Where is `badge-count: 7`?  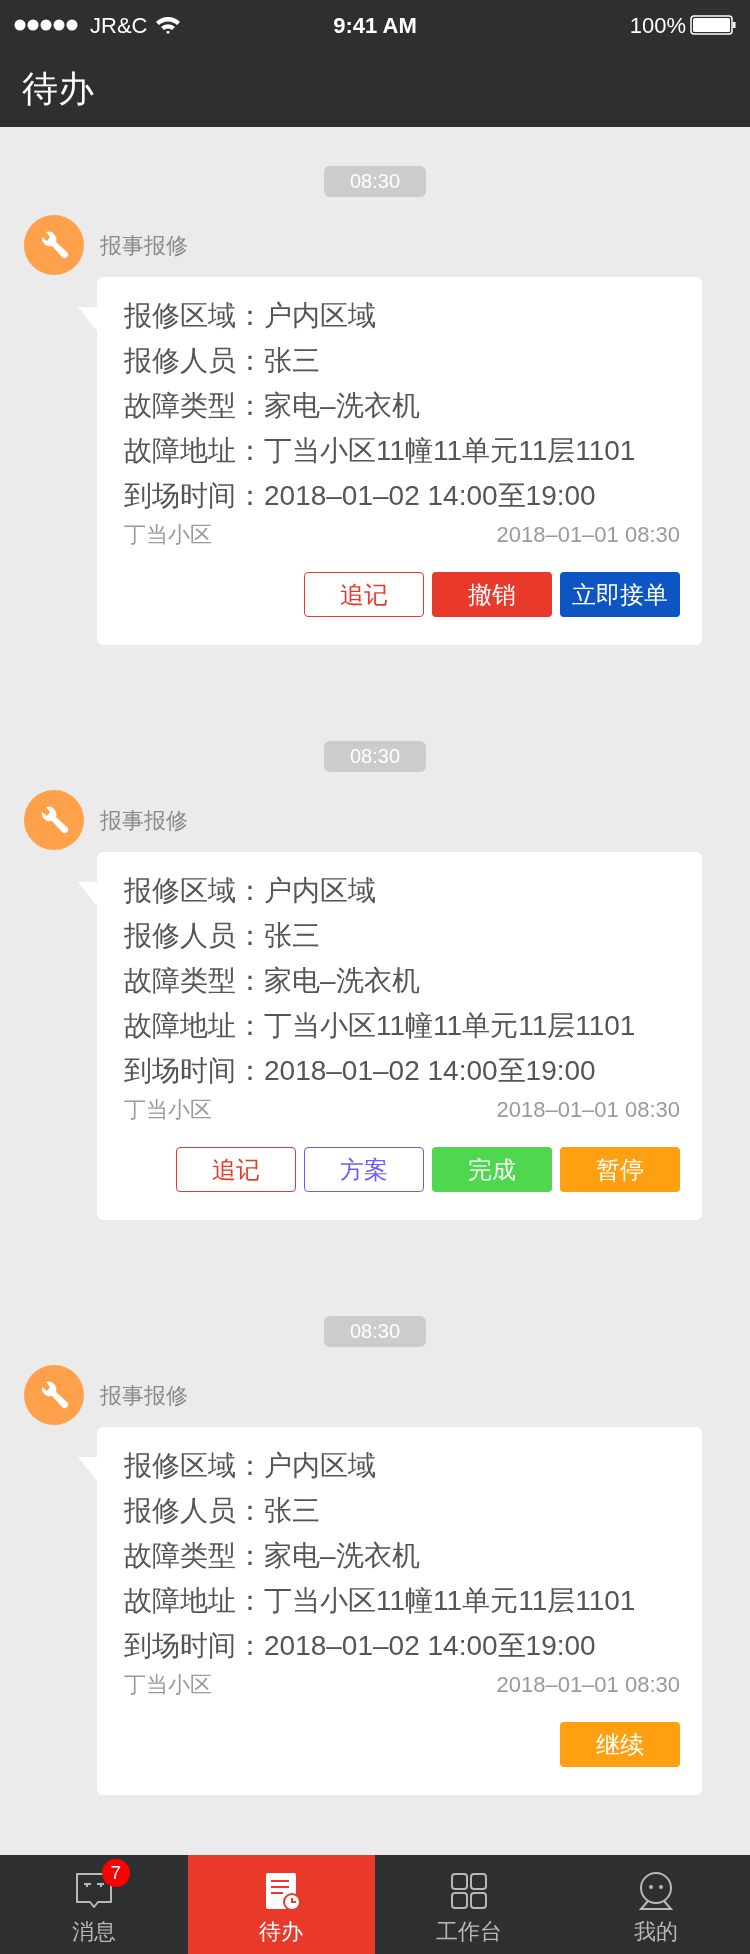
badge-count: 7 is located at coordinates (115, 1872).